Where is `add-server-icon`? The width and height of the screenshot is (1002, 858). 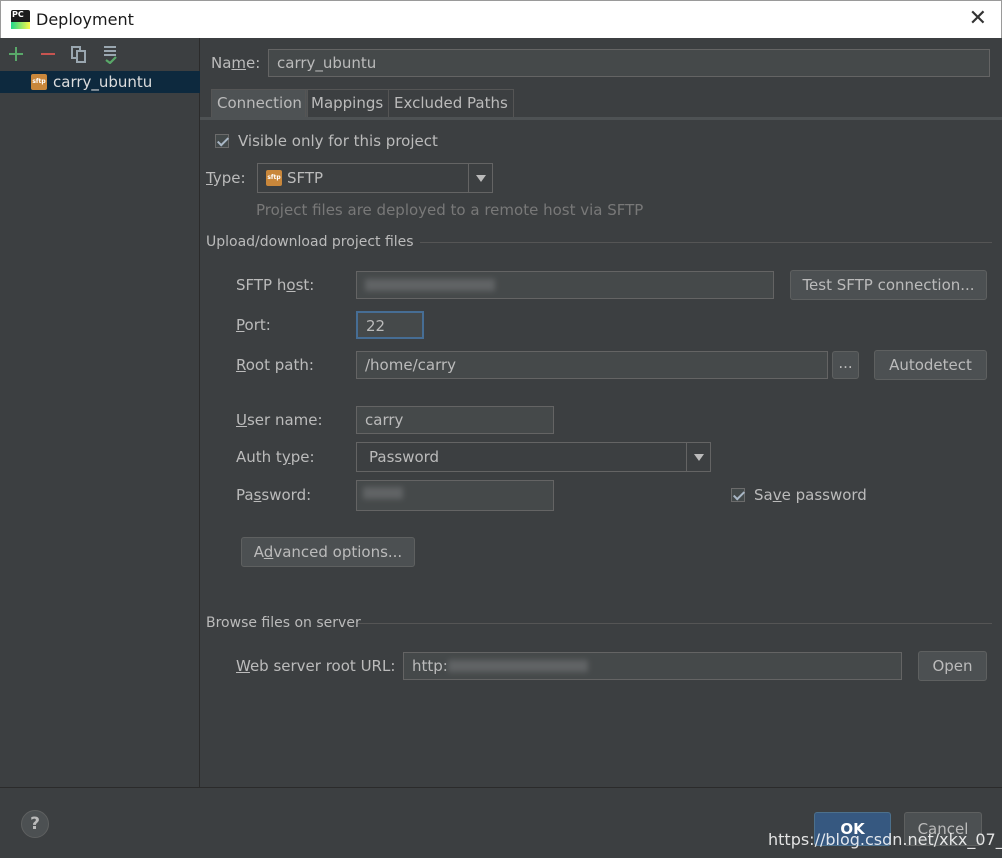
add-server-icon is located at coordinates (17, 55).